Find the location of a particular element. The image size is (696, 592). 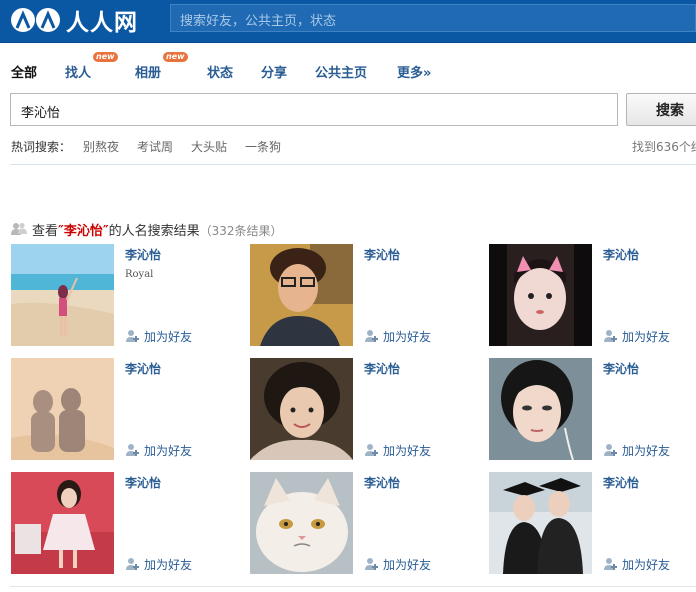

top-navigation-bar: 人人网 搜索好友，公共主页，状态 is located at coordinates (348, 21).